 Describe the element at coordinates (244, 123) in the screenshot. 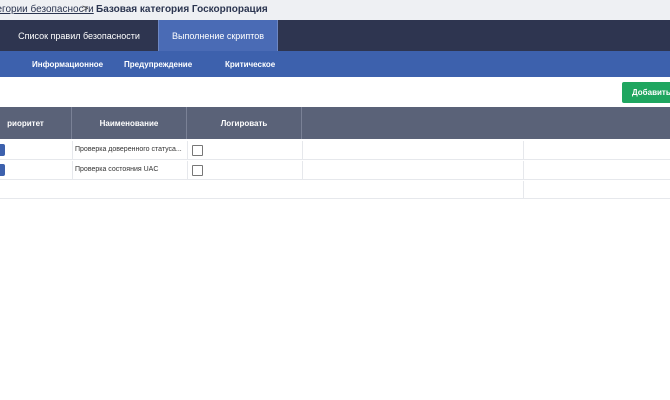

I see `column-header-log: Логировать` at that location.